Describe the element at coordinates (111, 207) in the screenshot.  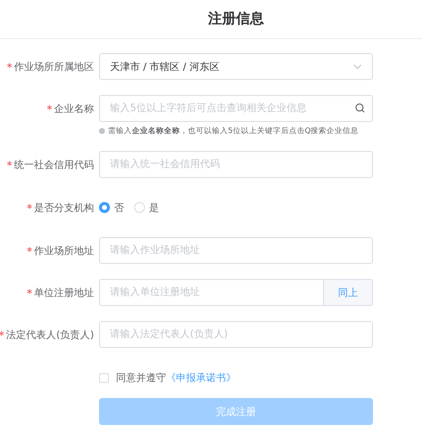
I see `radio-option: 否` at that location.